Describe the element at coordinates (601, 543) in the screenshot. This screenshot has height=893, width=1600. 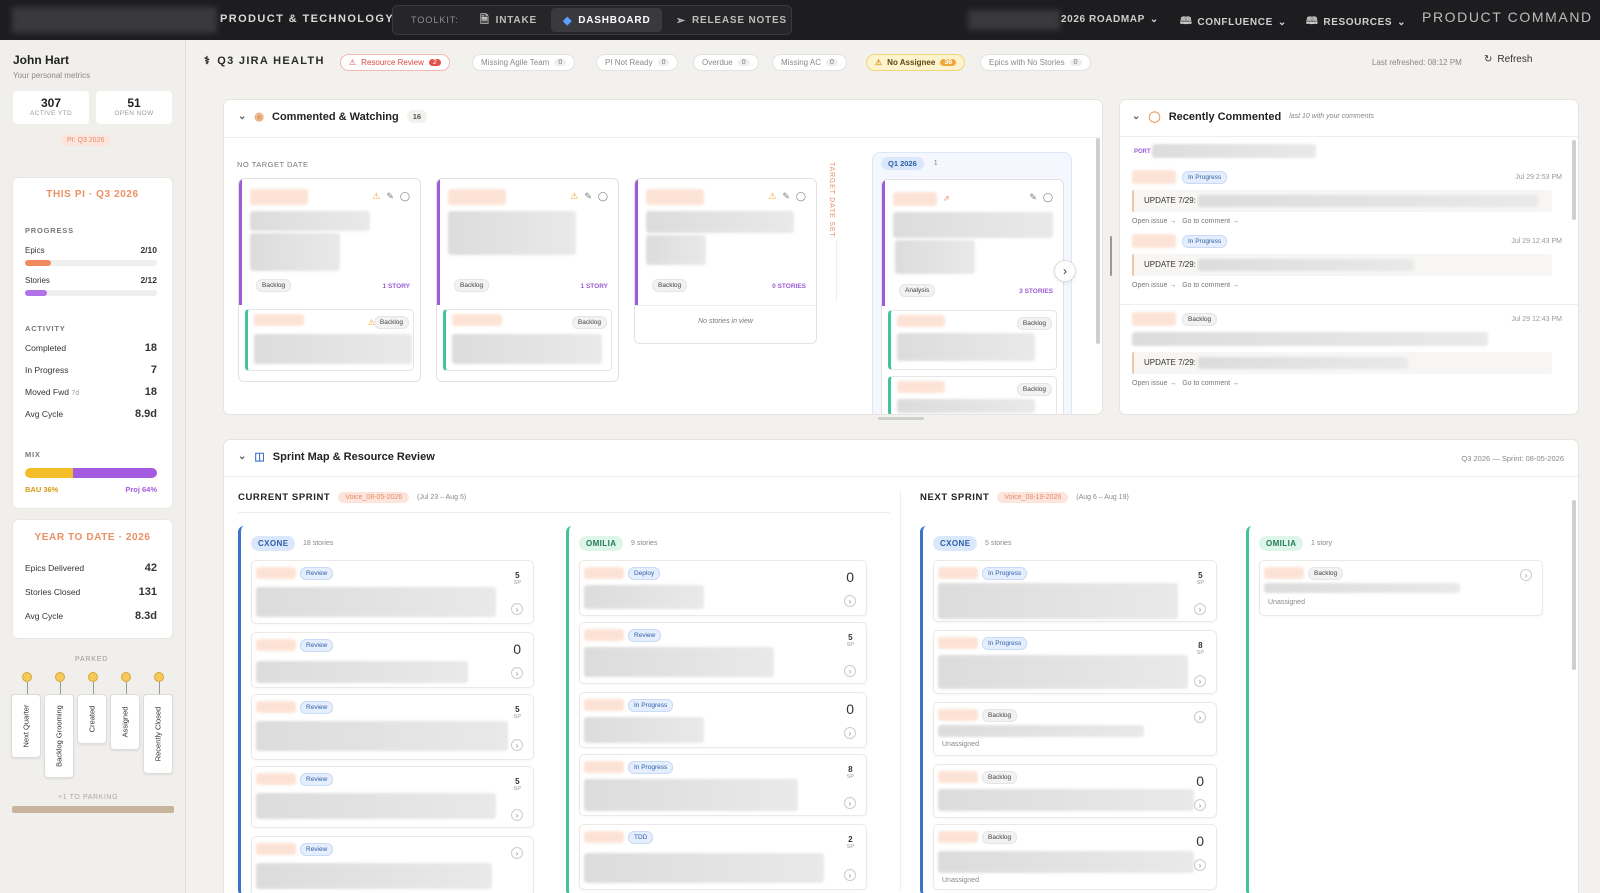
I see `team-tag: OMILIA` at that location.